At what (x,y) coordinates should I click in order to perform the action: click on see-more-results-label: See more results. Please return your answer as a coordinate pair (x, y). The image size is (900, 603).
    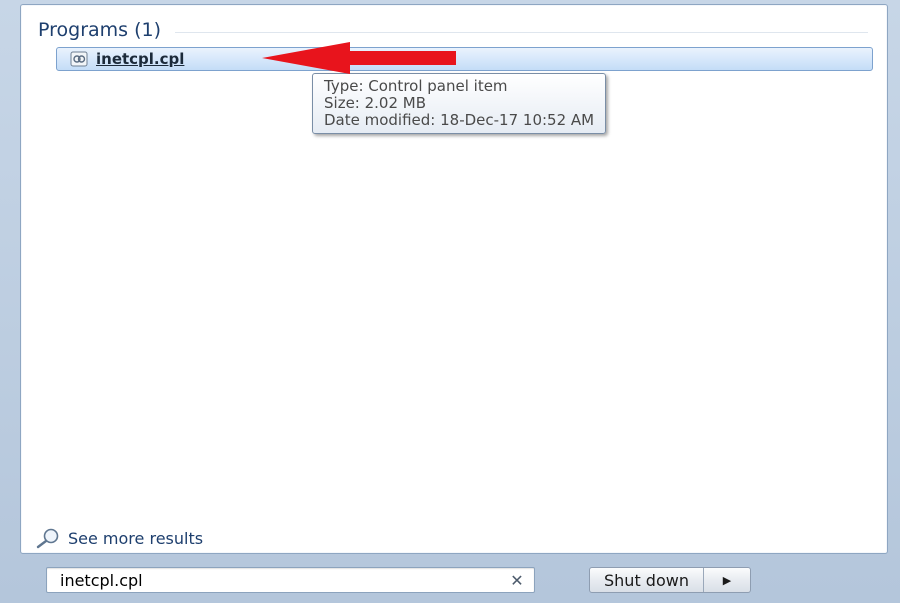
    Looking at the image, I should click on (135, 538).